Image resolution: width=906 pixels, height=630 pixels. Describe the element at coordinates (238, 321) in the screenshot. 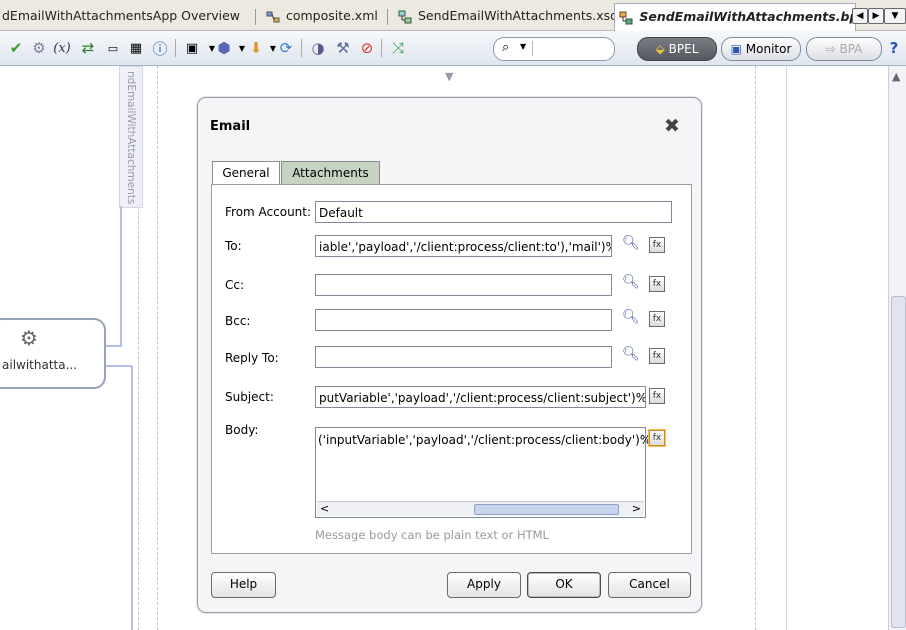

I see `bcc-label: Bcc:` at that location.